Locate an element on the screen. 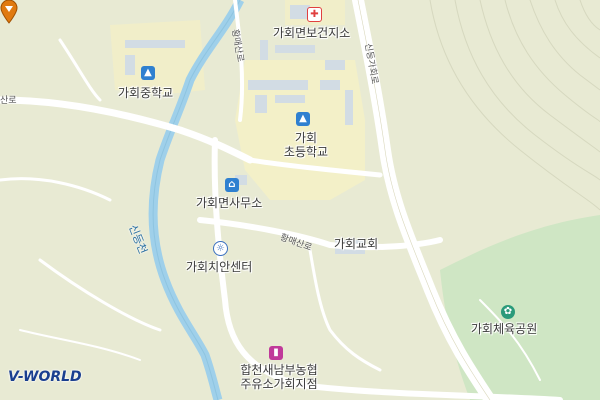 This screenshot has height=400, width=600. church-label: 가회교회 is located at coordinates (356, 244).